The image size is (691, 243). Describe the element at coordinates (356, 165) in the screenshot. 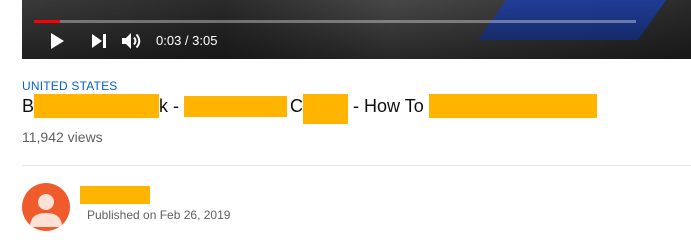

I see `divider` at that location.